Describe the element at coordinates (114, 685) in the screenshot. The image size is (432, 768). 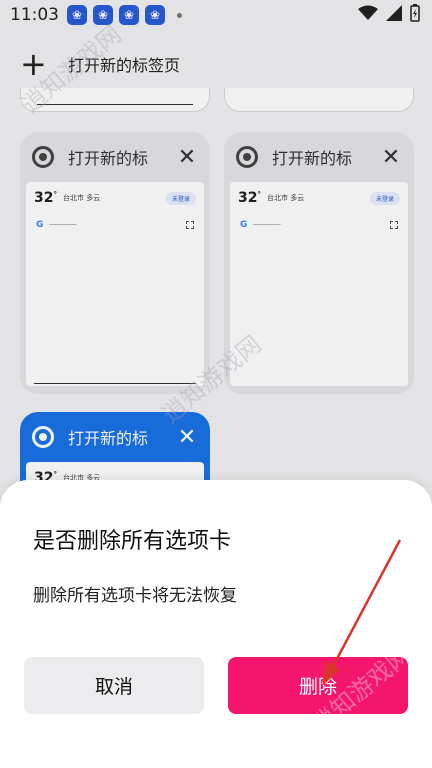
I see `cancel-button: 取消` at that location.